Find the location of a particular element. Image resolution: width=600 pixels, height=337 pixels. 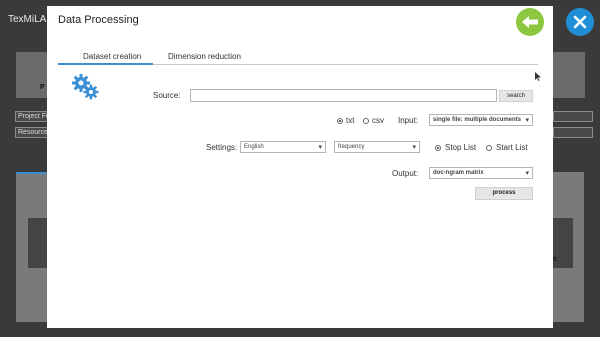

arrow-left-icon is located at coordinates (530, 22).